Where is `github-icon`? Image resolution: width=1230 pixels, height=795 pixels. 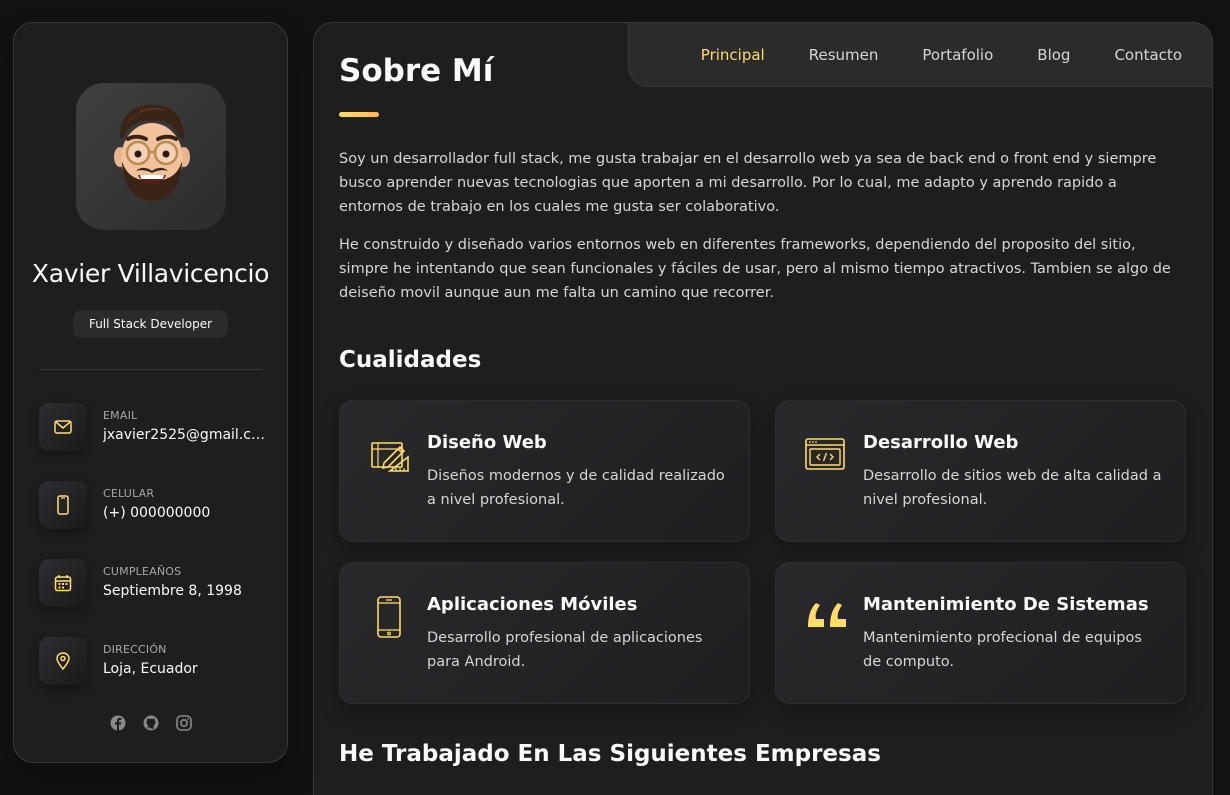
github-icon is located at coordinates (151, 723).